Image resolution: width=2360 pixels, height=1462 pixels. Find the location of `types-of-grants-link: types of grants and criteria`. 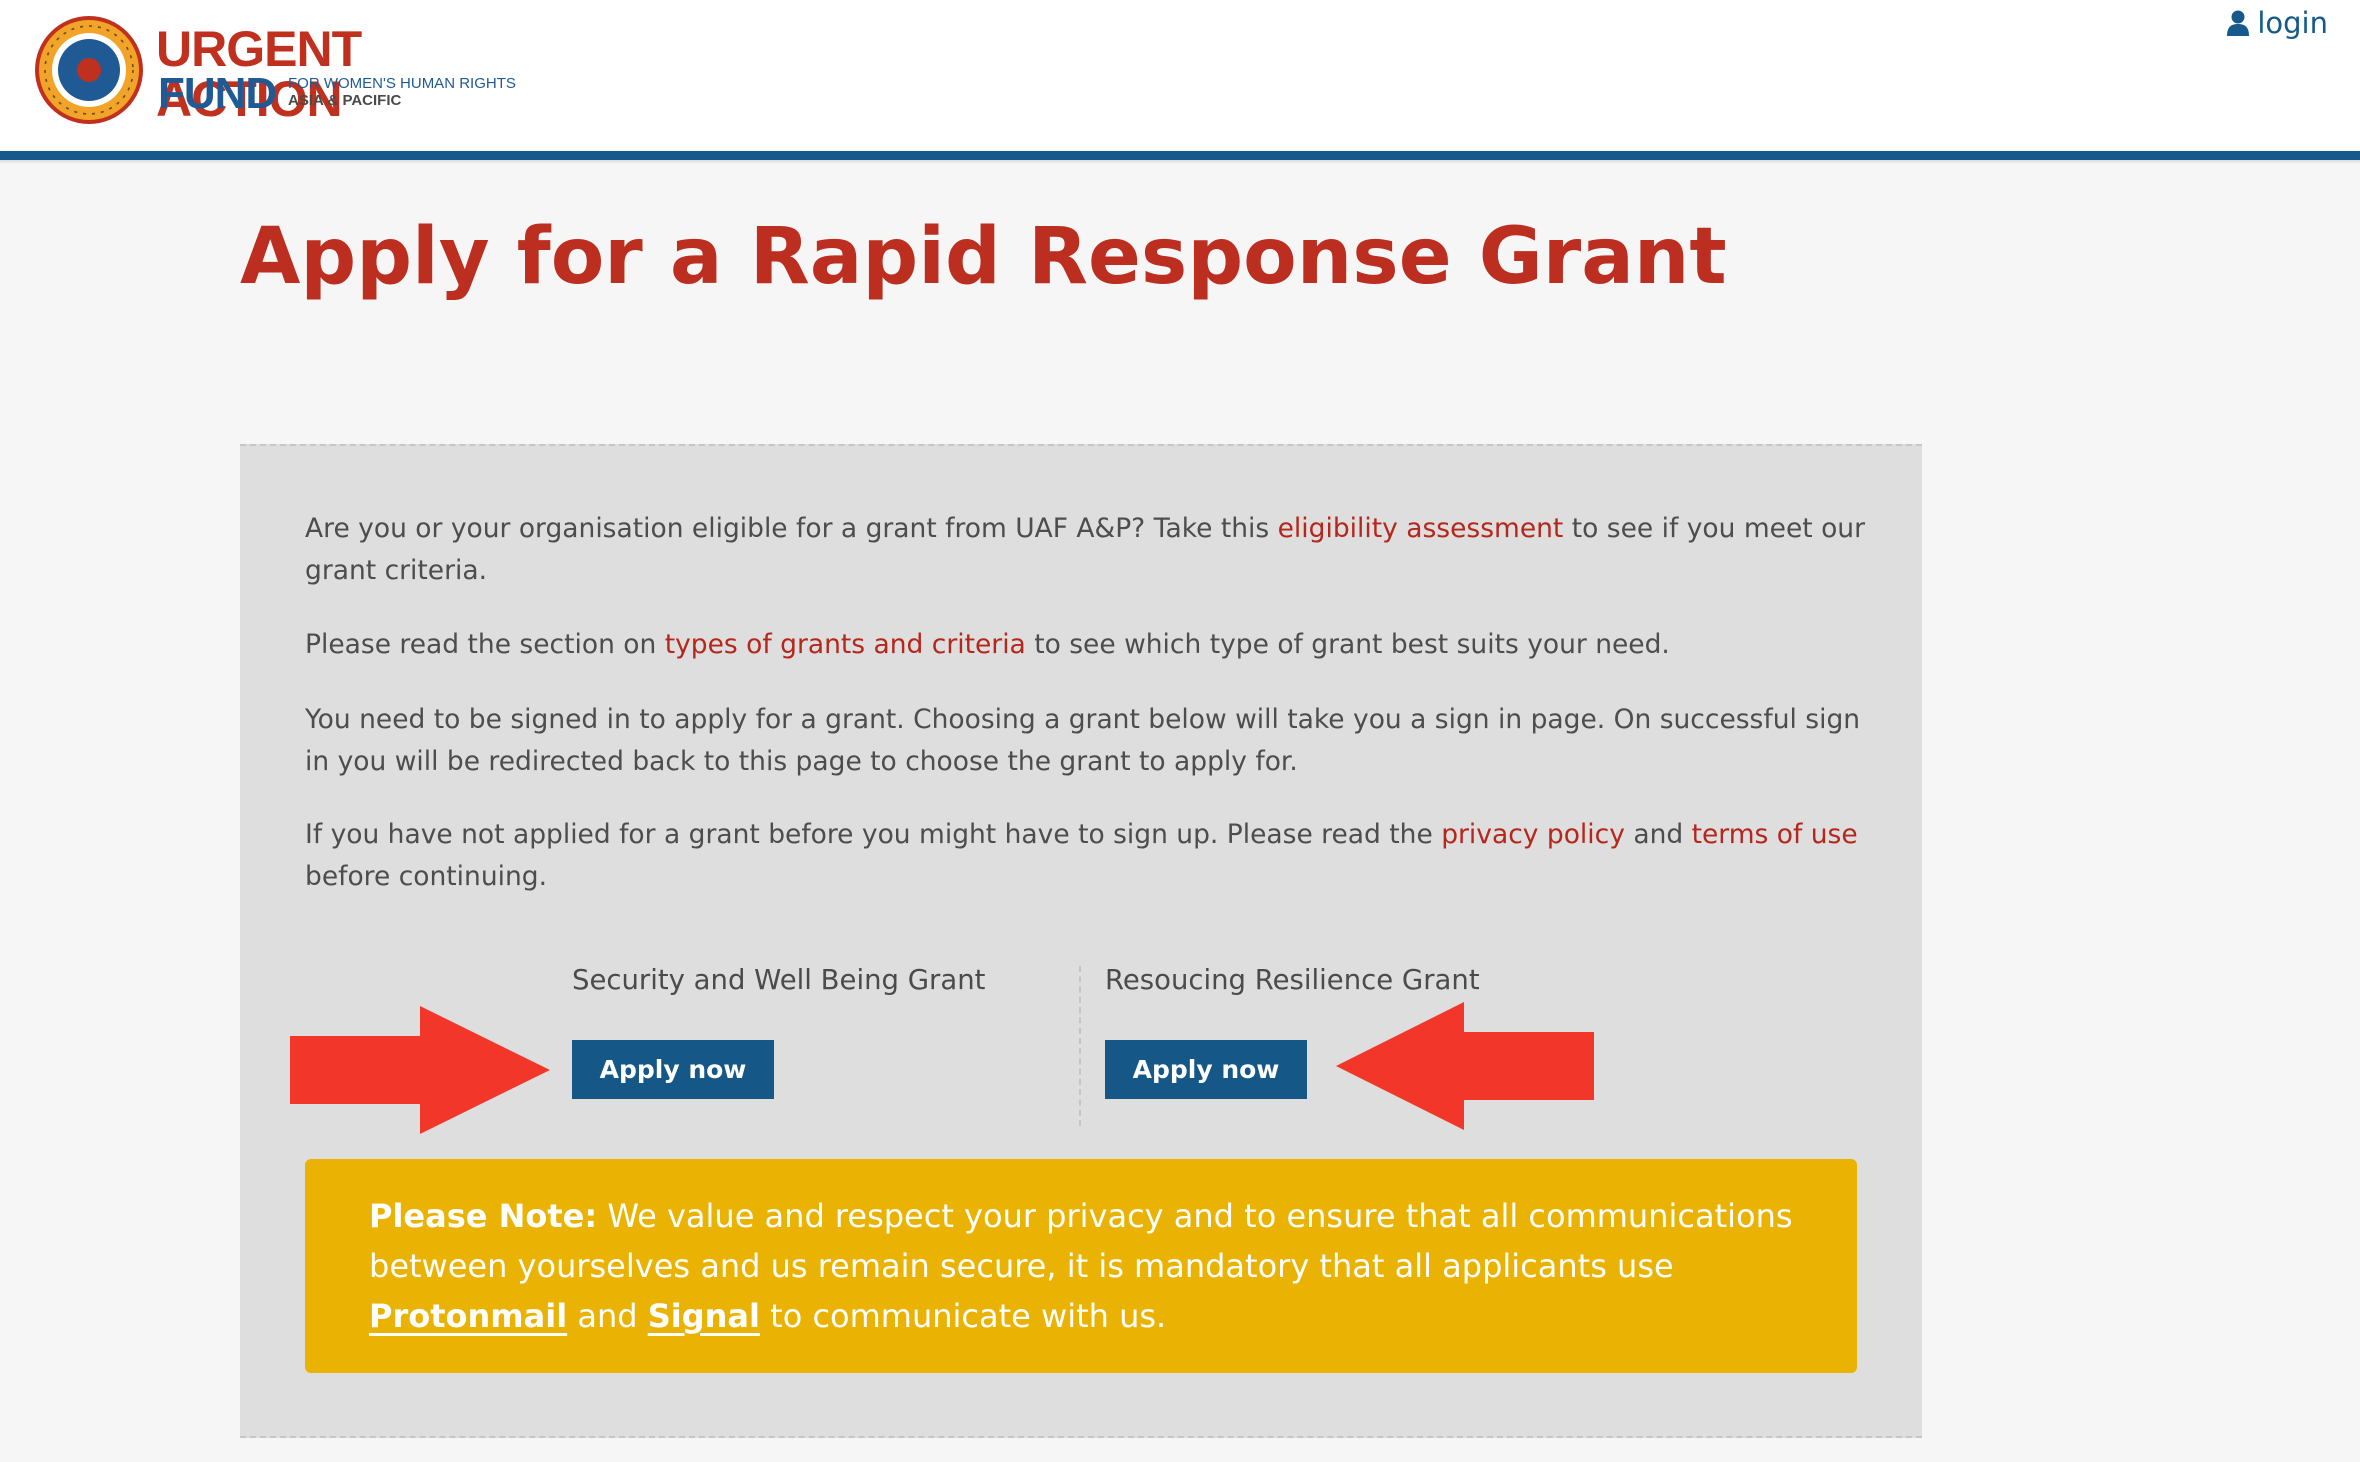

types-of-grants-link: types of grants and criteria is located at coordinates (845, 644).